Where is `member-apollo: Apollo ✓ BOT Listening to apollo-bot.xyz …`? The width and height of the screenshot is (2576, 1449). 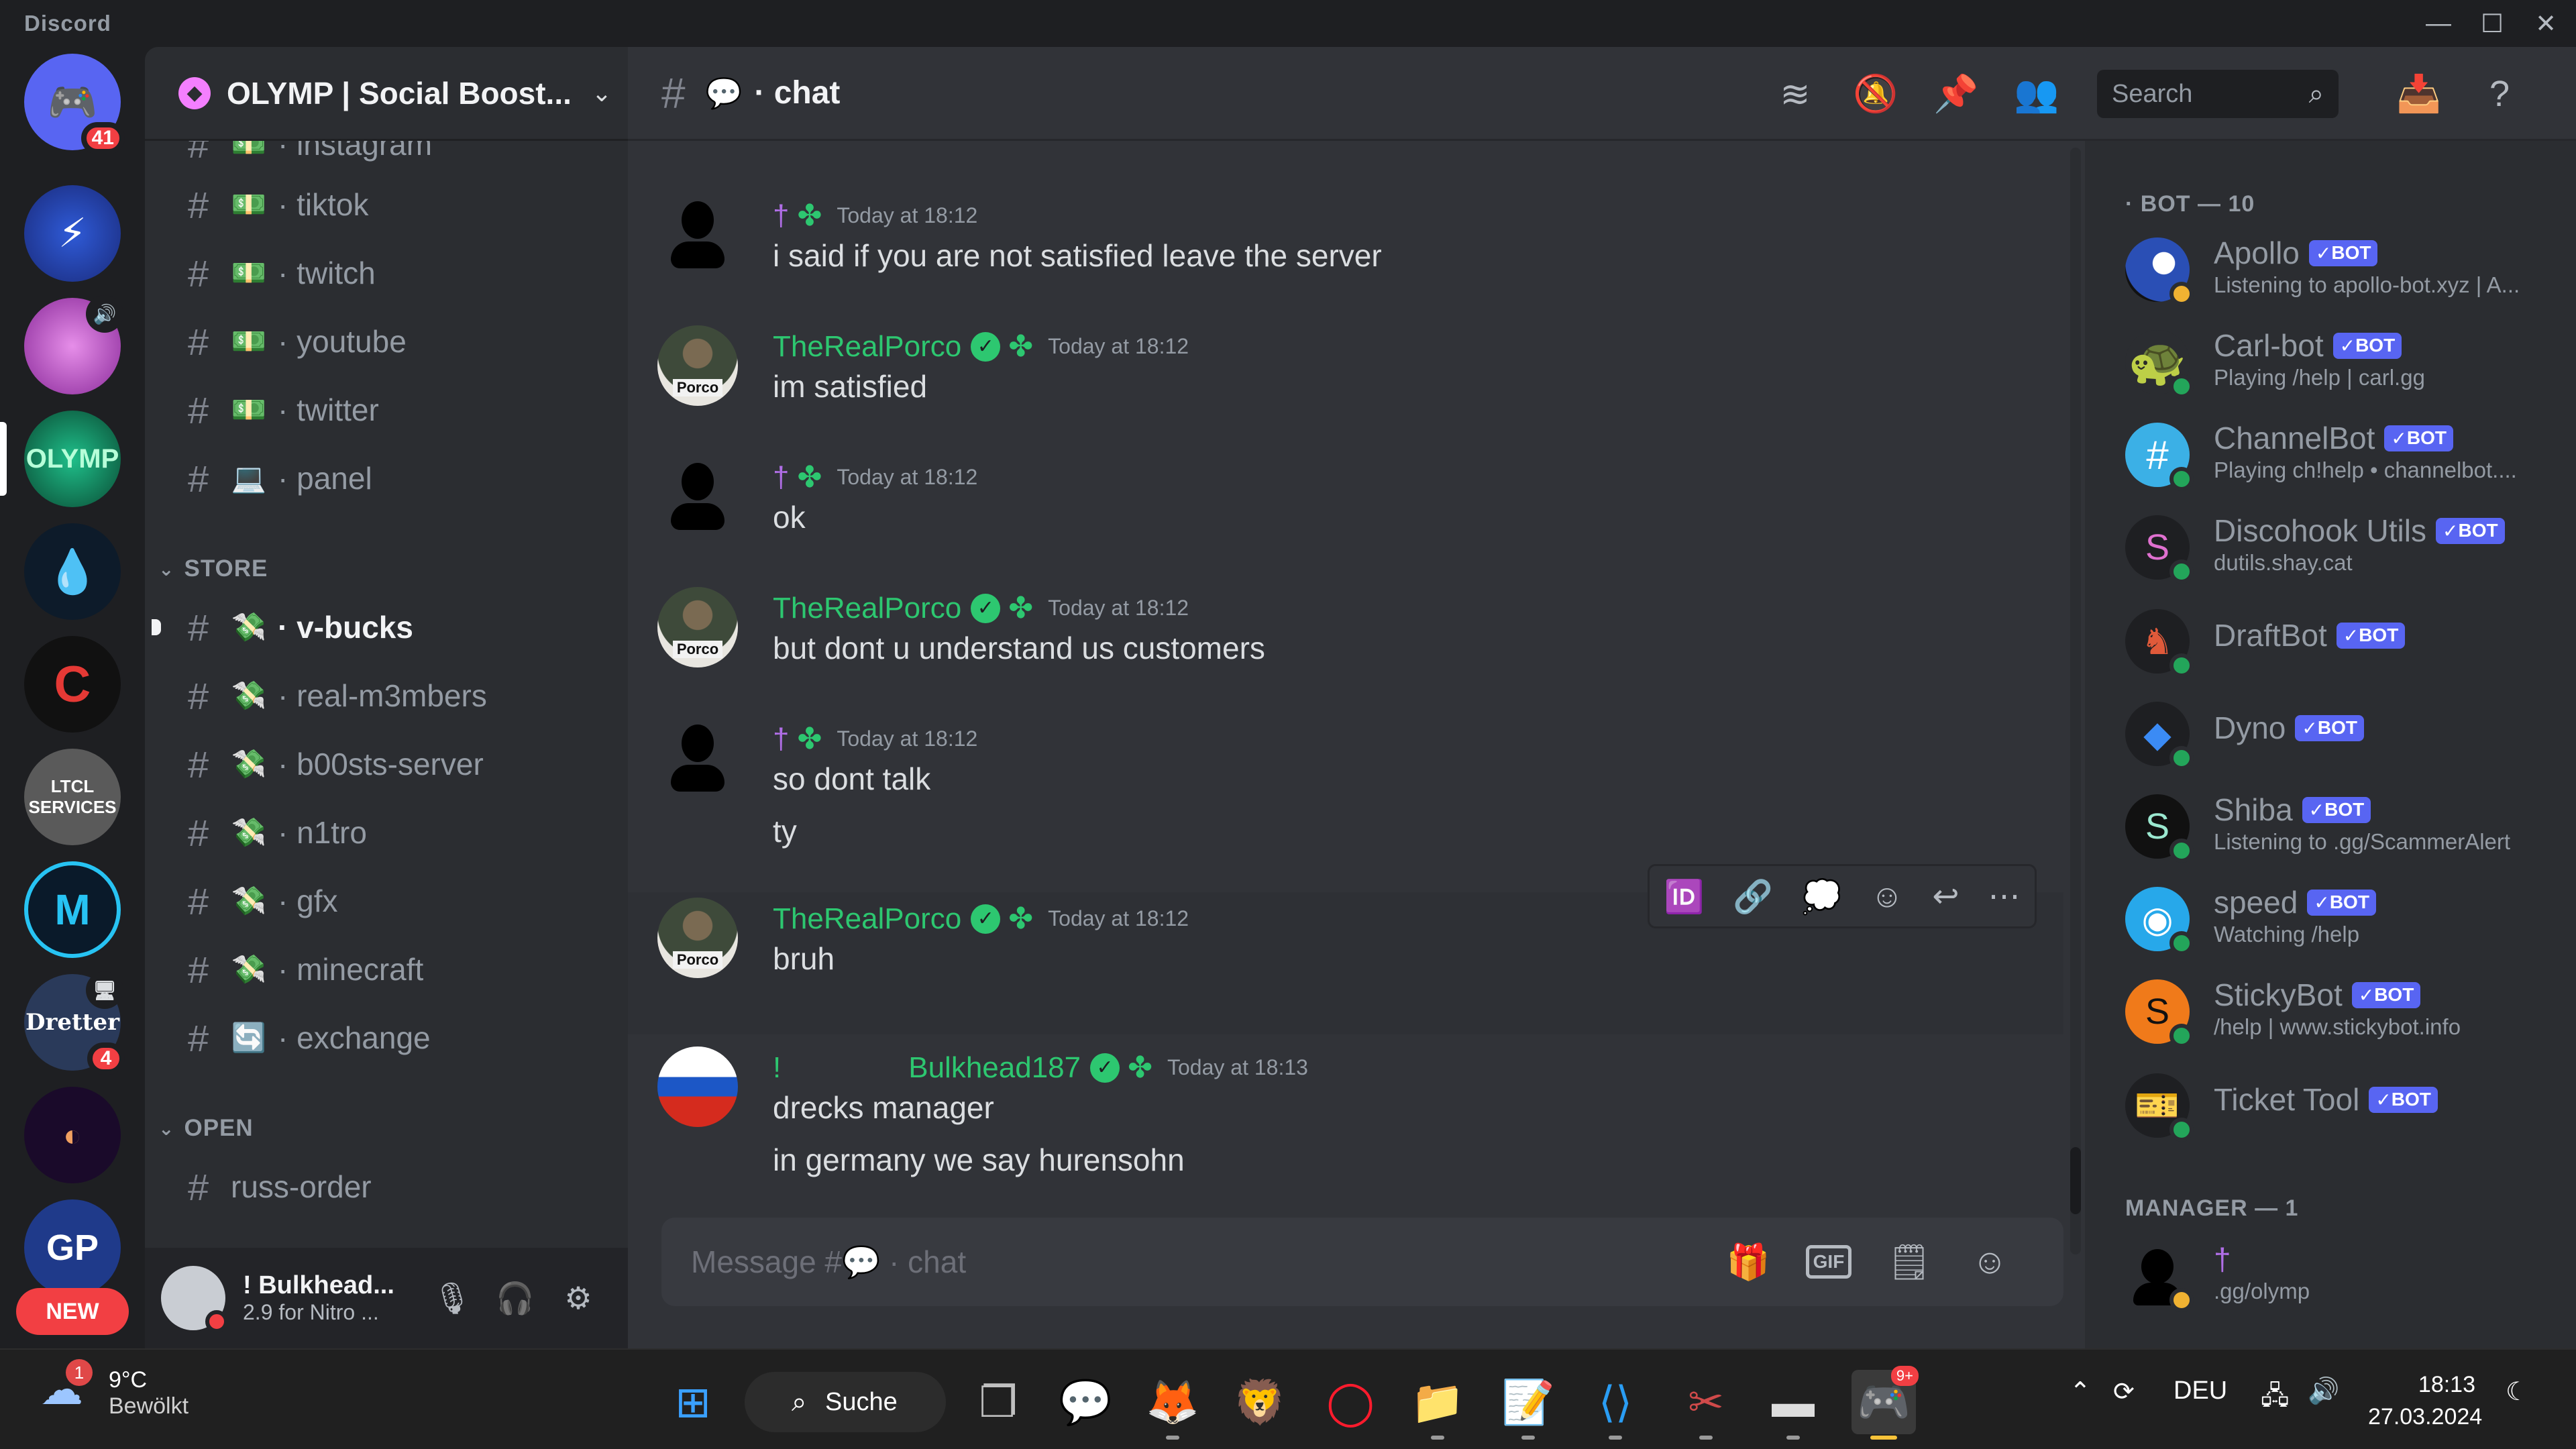
member-apollo: Apollo ✓ BOT Listening to apollo-bot.xyz … is located at coordinates (2346, 268).